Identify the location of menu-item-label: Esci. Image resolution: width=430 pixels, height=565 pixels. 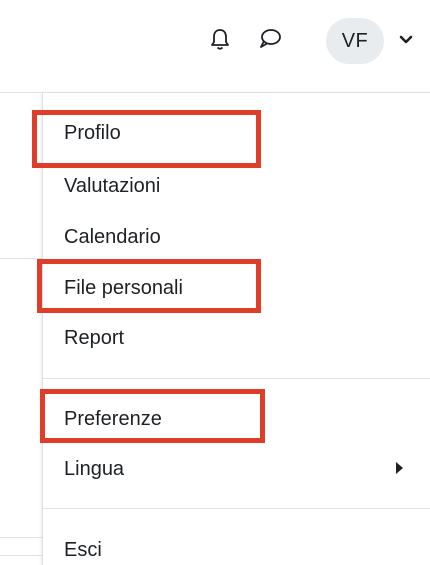
(83, 549).